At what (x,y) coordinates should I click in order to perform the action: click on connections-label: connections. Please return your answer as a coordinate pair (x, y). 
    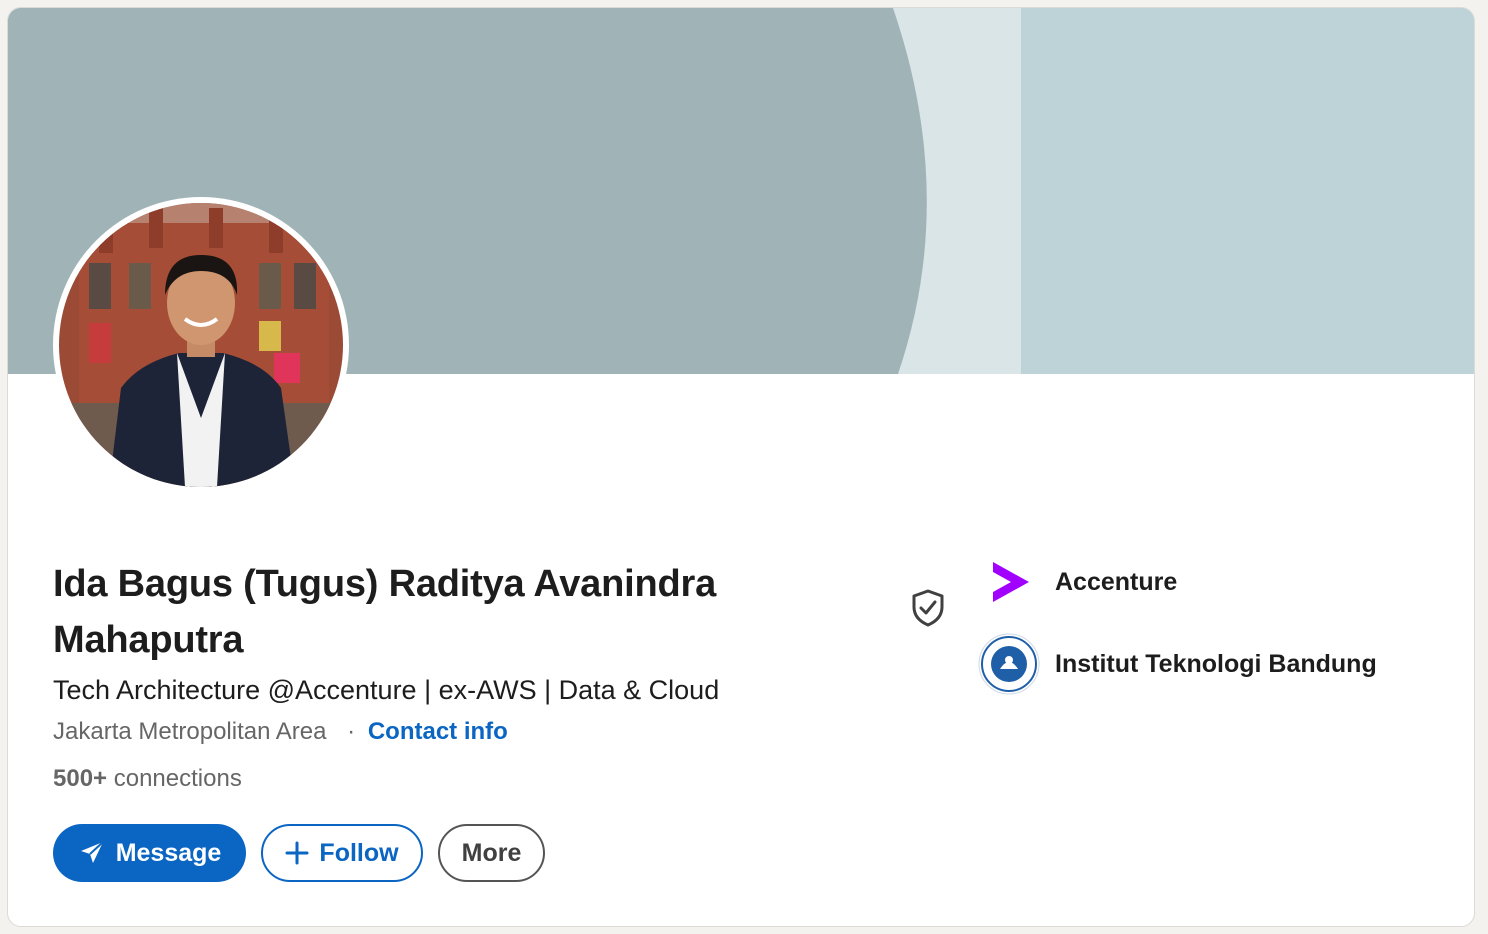
    Looking at the image, I should click on (177, 778).